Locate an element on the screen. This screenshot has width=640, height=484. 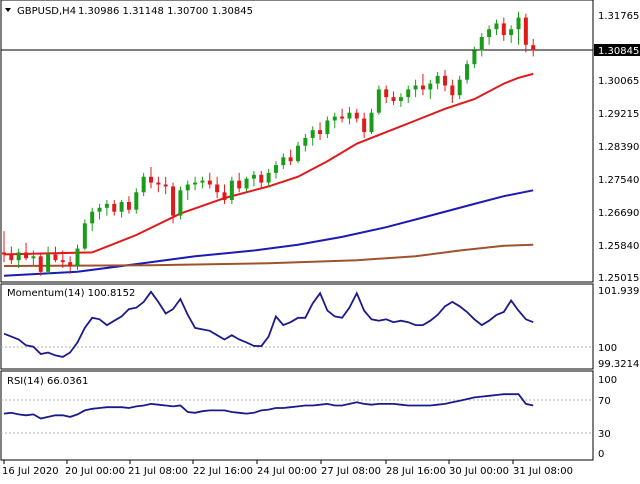
time-tick: 20 Jul 00:00 is located at coordinates (95, 471).